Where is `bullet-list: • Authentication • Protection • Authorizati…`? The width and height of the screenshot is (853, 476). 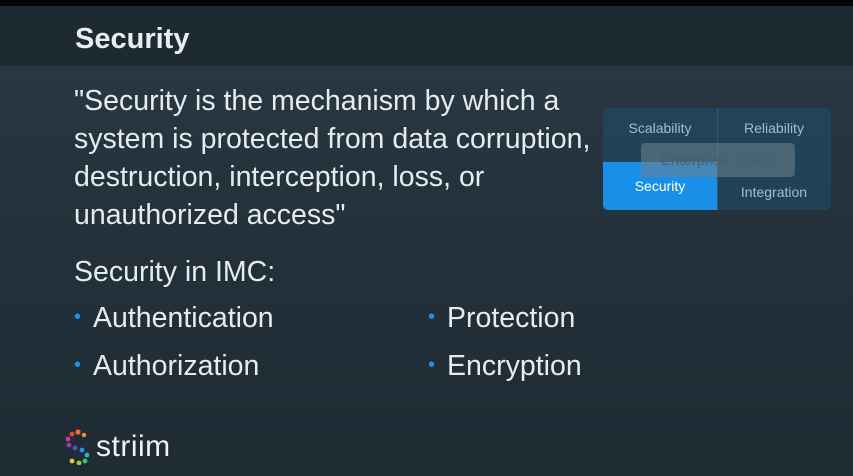 bullet-list: • Authentication • Protection • Authorizati… is located at coordinates (354, 352).